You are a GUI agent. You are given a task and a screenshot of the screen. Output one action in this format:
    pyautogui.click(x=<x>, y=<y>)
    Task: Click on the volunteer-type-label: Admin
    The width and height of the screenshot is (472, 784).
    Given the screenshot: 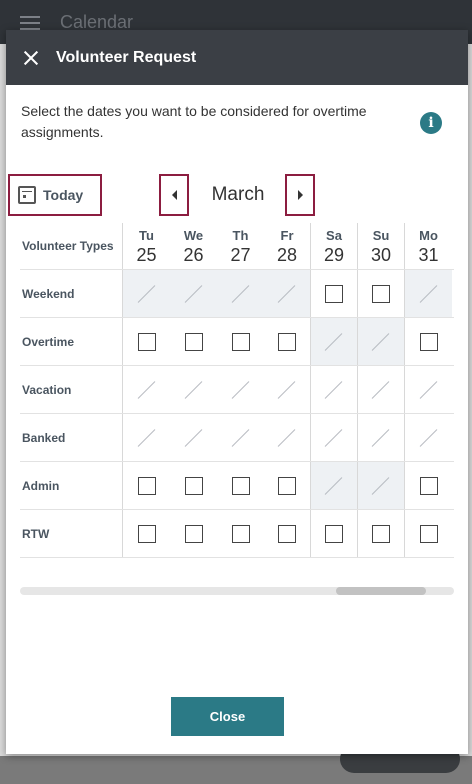 What is the action you would take?
    pyautogui.click(x=71, y=485)
    